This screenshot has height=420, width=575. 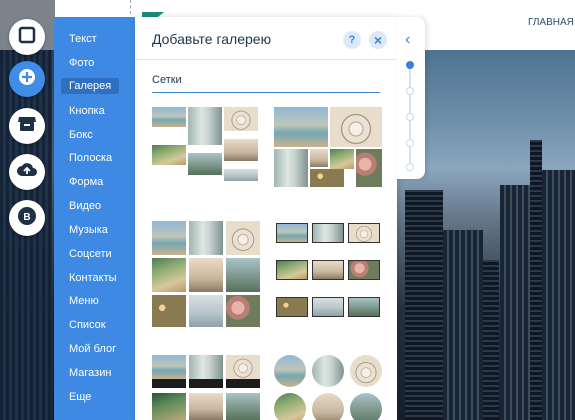 I want to click on plus-icon, so click(x=27, y=79).